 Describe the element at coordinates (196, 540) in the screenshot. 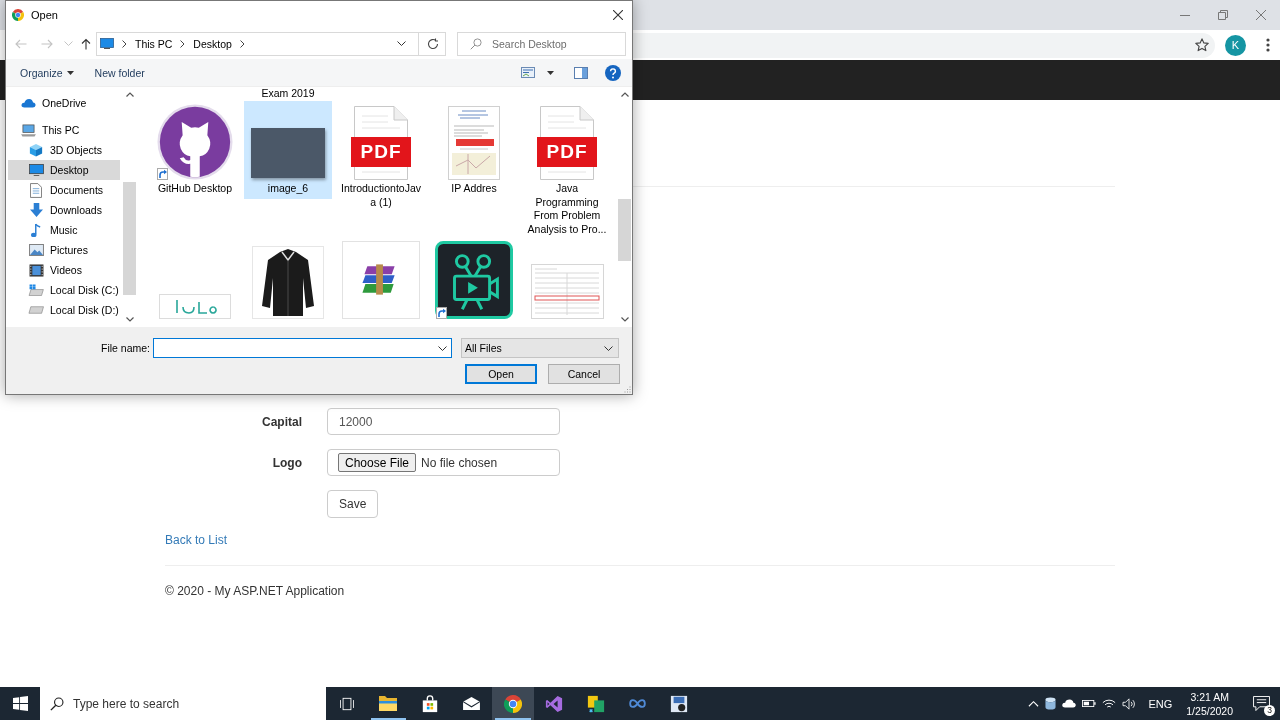

I see `back-link: Back to List` at that location.